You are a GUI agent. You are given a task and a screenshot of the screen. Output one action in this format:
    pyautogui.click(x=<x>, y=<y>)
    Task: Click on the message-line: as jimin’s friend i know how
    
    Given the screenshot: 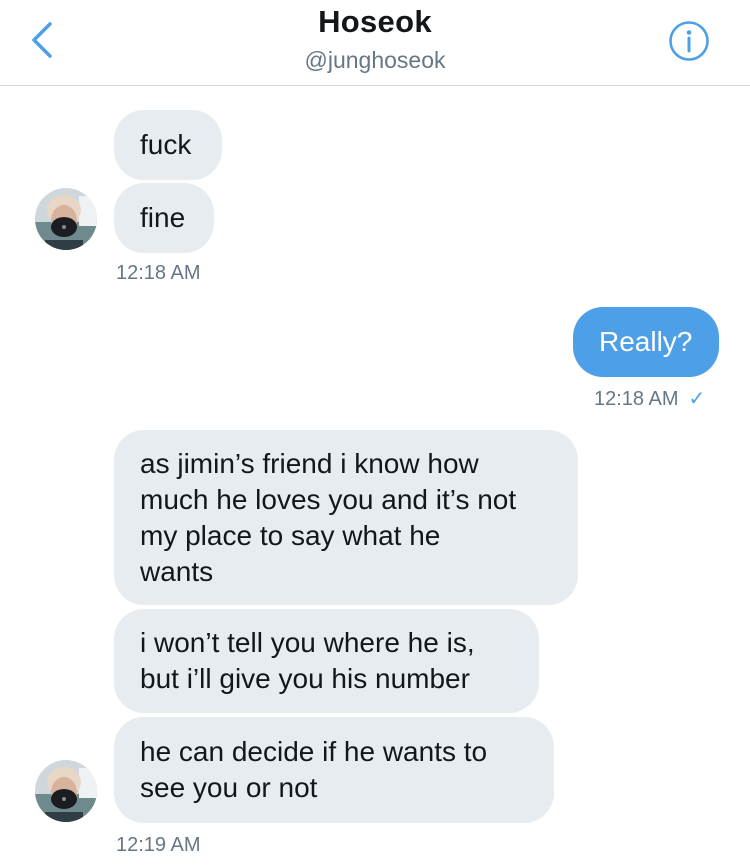 What is the action you would take?
    pyautogui.click(x=309, y=463)
    